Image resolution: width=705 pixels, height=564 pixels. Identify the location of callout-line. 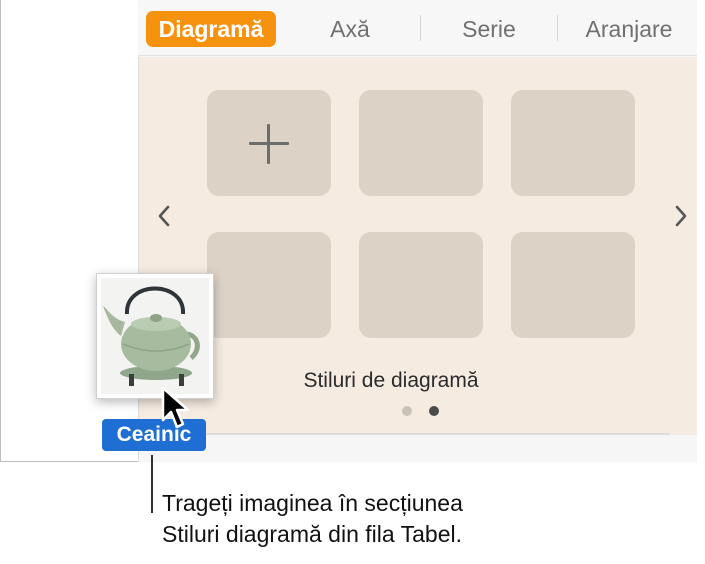
(152, 484).